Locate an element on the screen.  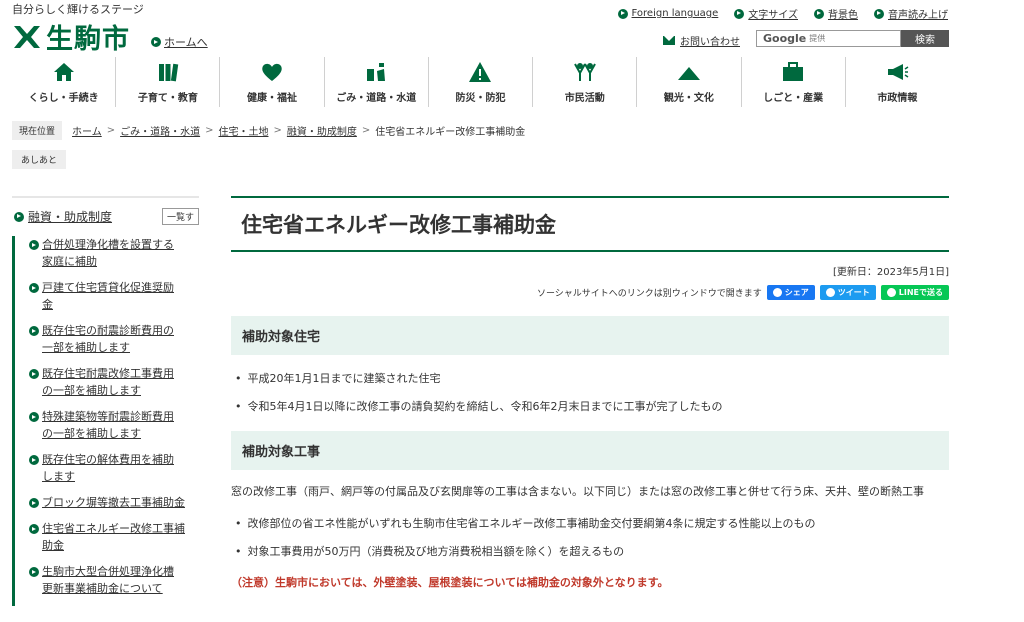
breadcrumb-housing: 住宅・土地 is located at coordinates (244, 130).